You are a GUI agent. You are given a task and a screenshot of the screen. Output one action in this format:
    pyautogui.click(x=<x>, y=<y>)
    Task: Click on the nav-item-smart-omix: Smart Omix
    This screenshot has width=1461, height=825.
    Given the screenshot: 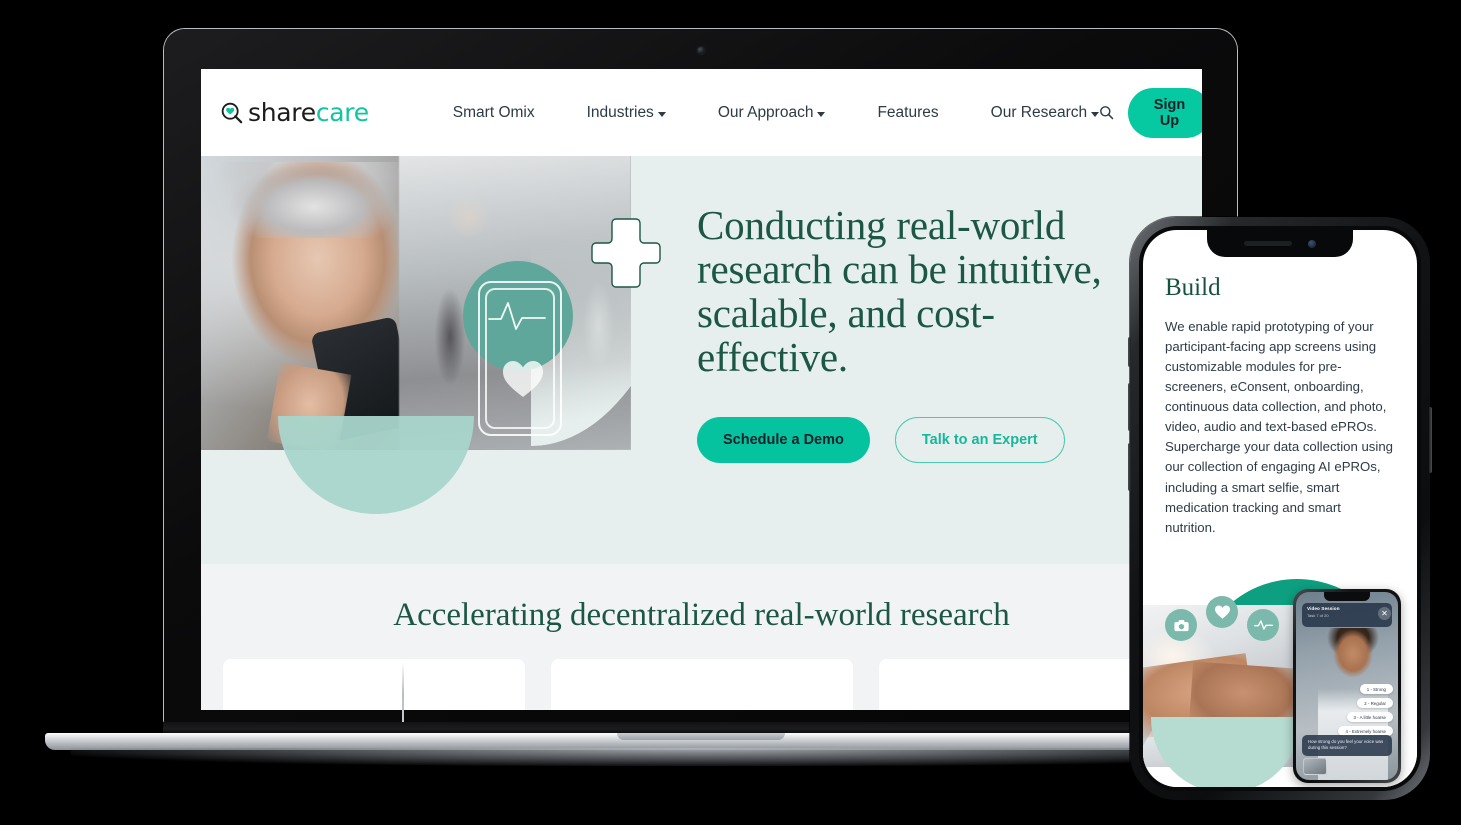 What is the action you would take?
    pyautogui.click(x=494, y=113)
    